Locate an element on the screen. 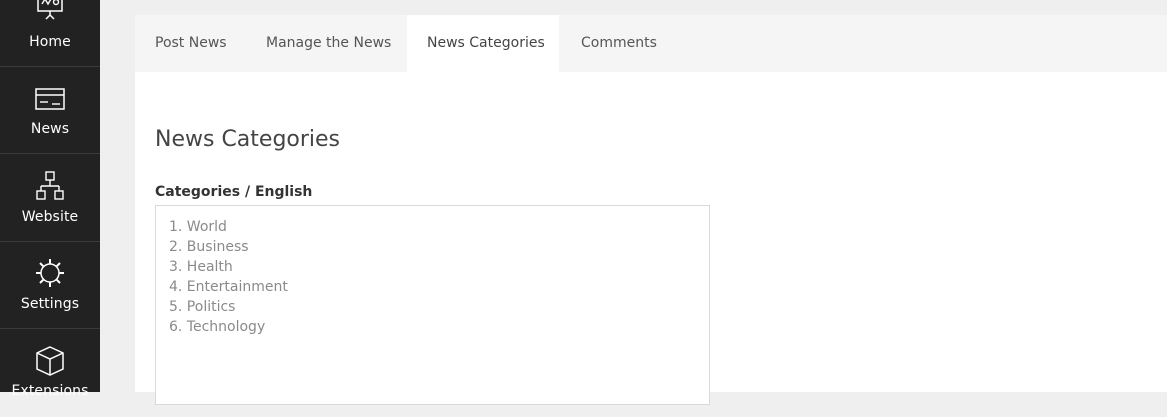  sidebar-item-home: Home is located at coordinates (50, 33).